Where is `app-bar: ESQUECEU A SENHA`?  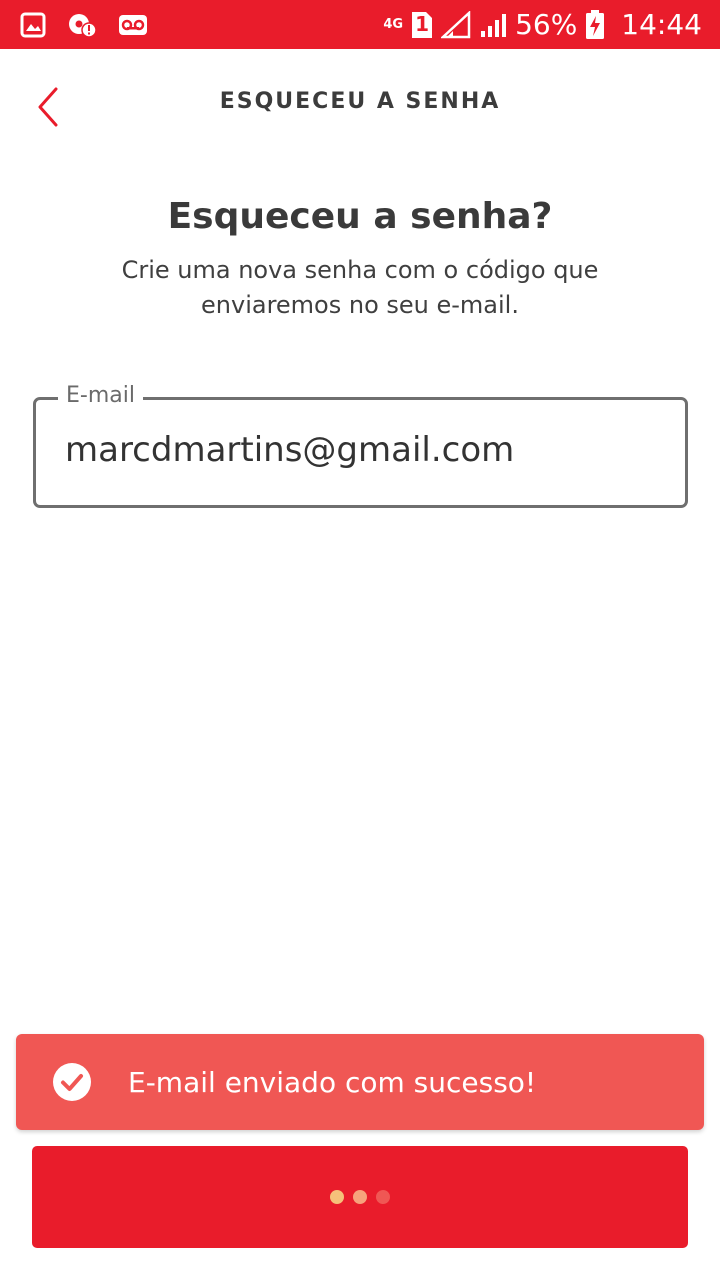
app-bar: ESQUECEU A SENHA is located at coordinates (360, 105).